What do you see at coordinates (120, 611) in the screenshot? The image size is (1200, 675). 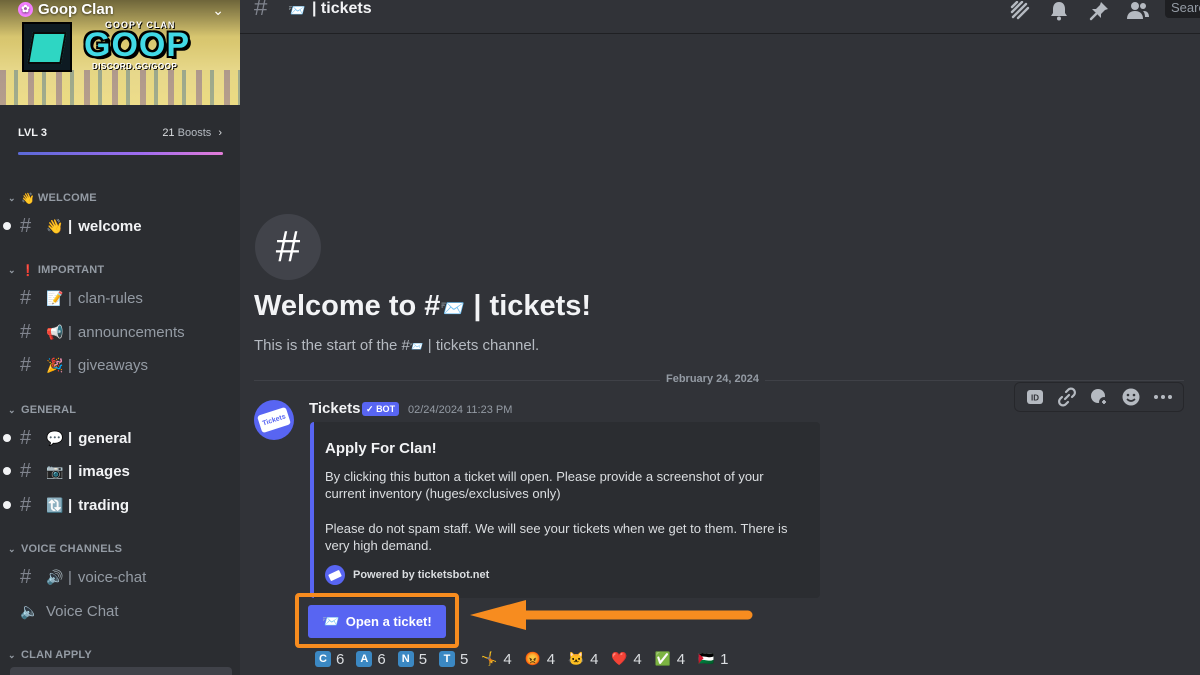 I see `channel-voice-chat: 🔈 Voice Chat` at bounding box center [120, 611].